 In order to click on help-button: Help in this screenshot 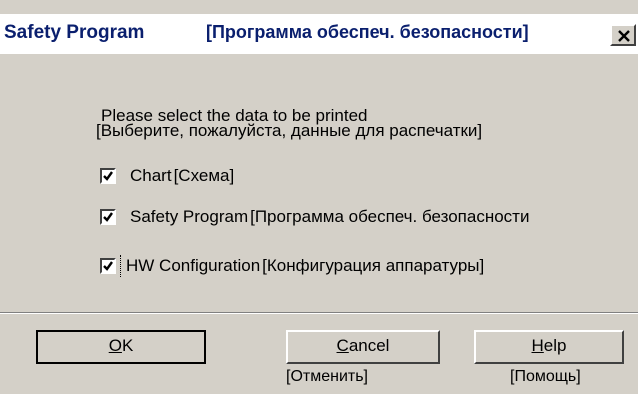, I will do `click(549, 347)`.